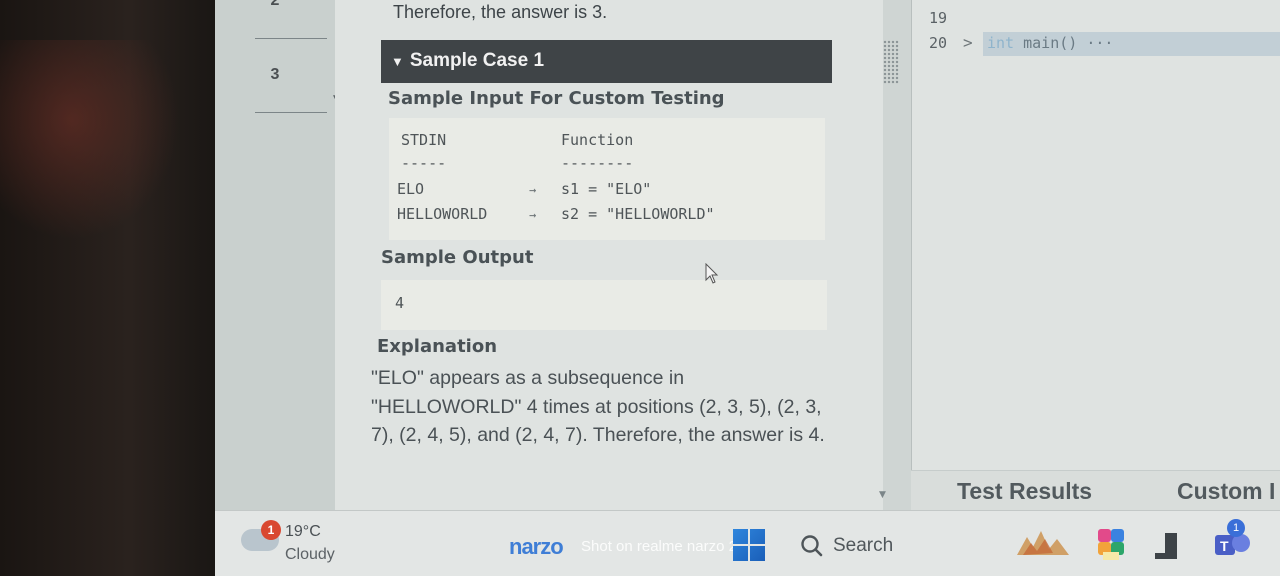  What do you see at coordinates (90, 140) in the screenshot?
I see `bezel-reflection` at bounding box center [90, 140].